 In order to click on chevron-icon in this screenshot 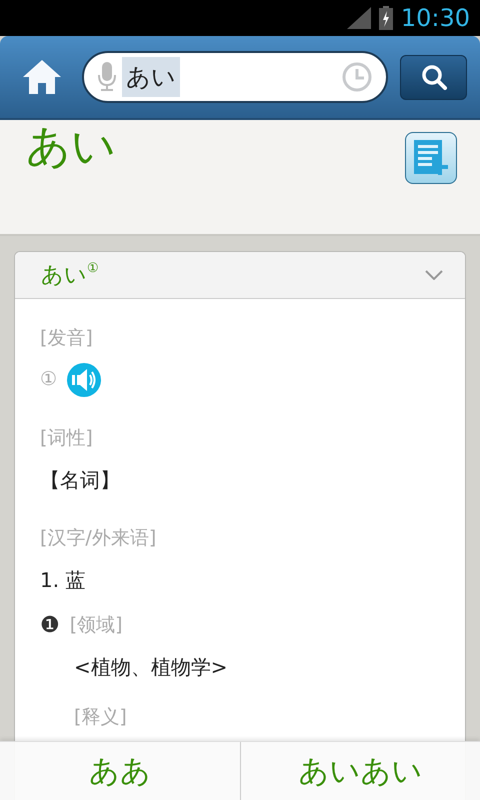, I will do `click(434, 275)`.